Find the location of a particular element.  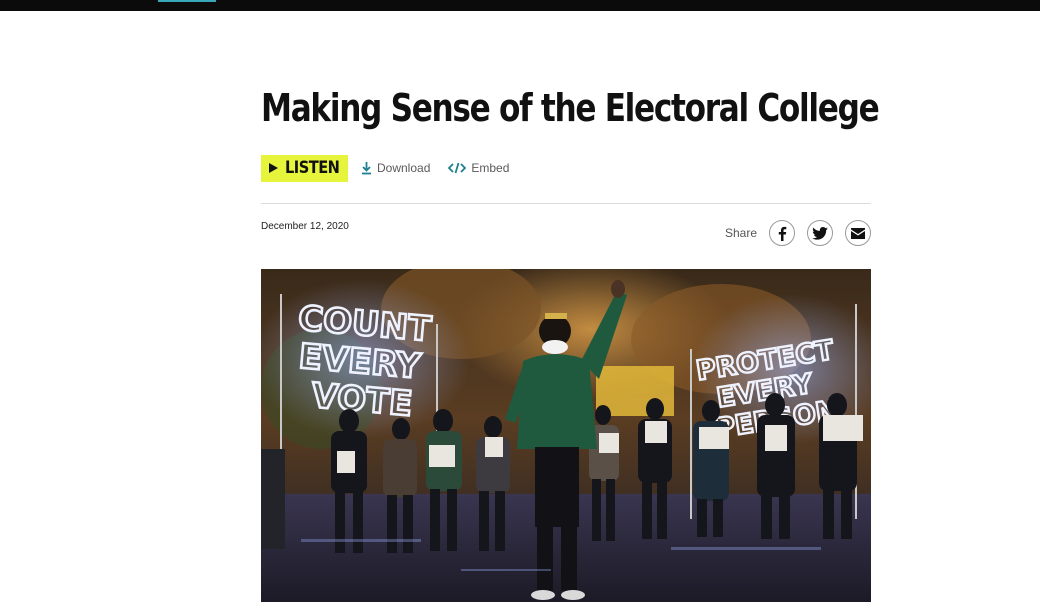

audio-actions: LISTEN Download Embed is located at coordinates (385, 168).